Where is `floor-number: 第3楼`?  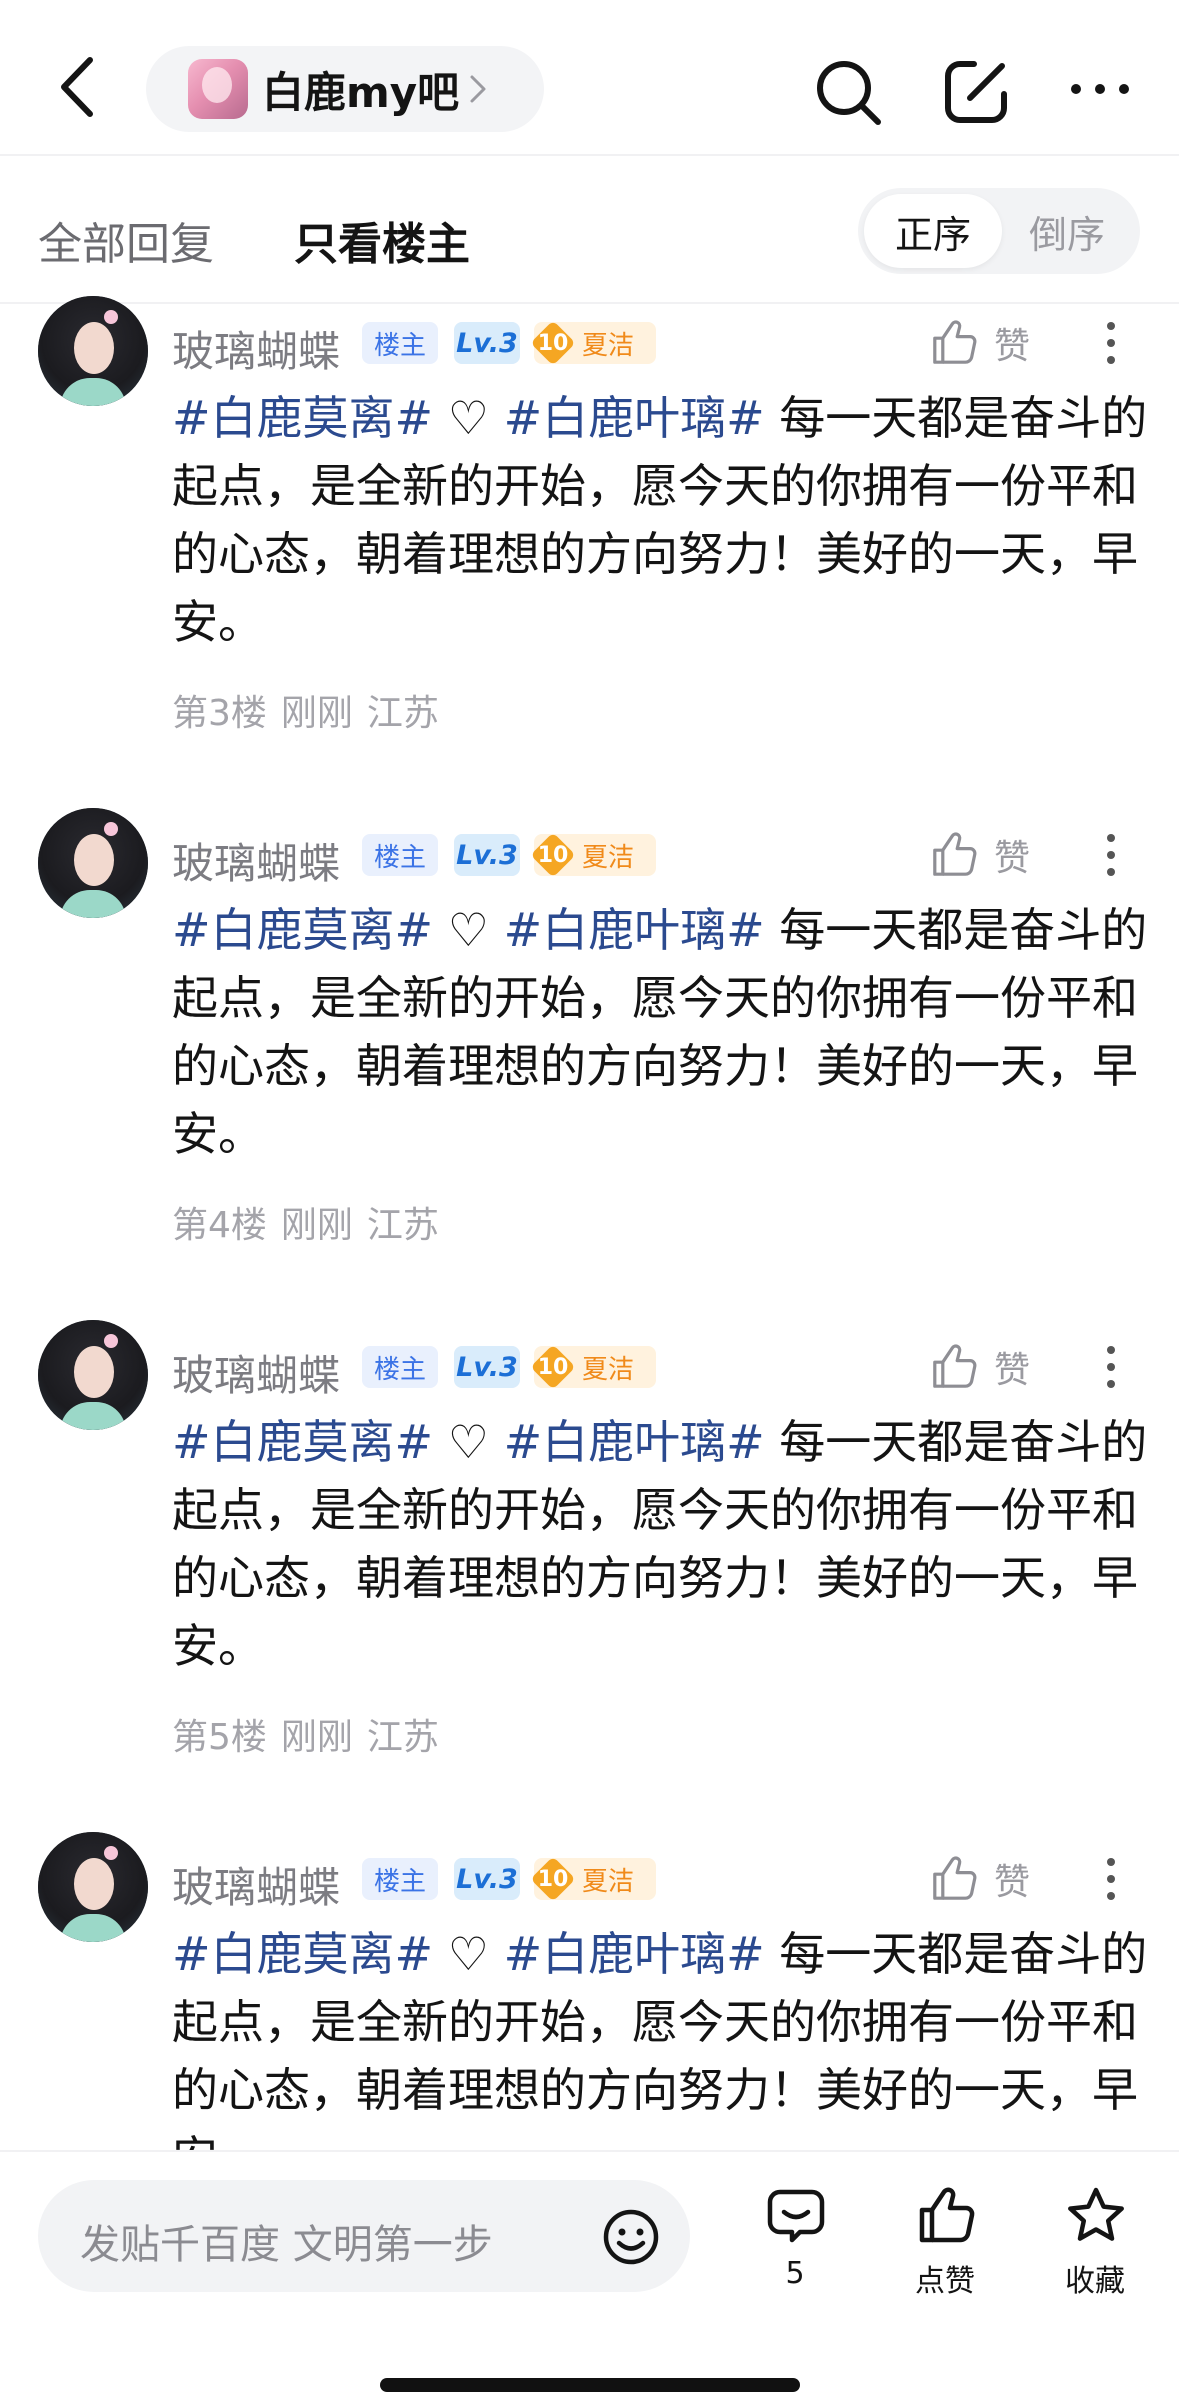 floor-number: 第3楼 is located at coordinates (219, 713).